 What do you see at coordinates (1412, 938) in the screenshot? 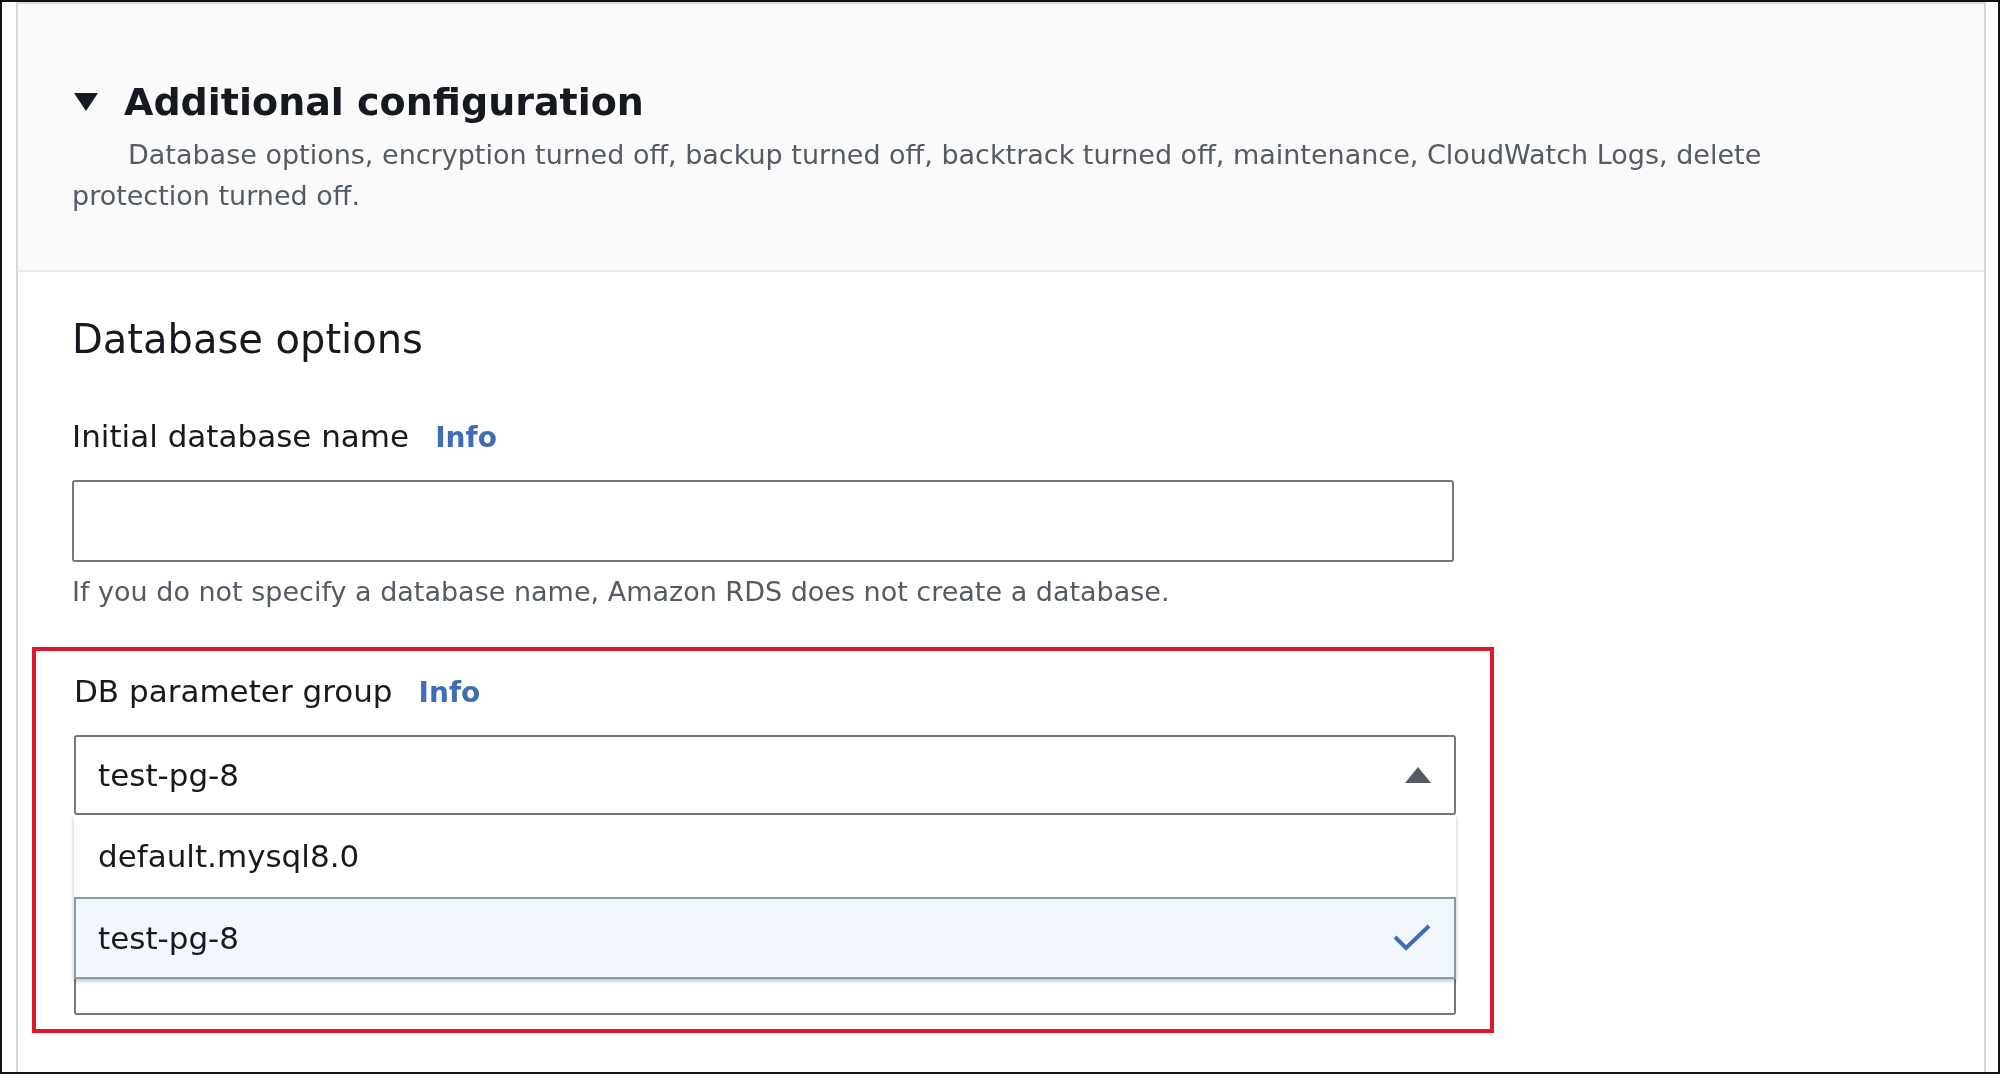
I see `checkmark-icon` at bounding box center [1412, 938].